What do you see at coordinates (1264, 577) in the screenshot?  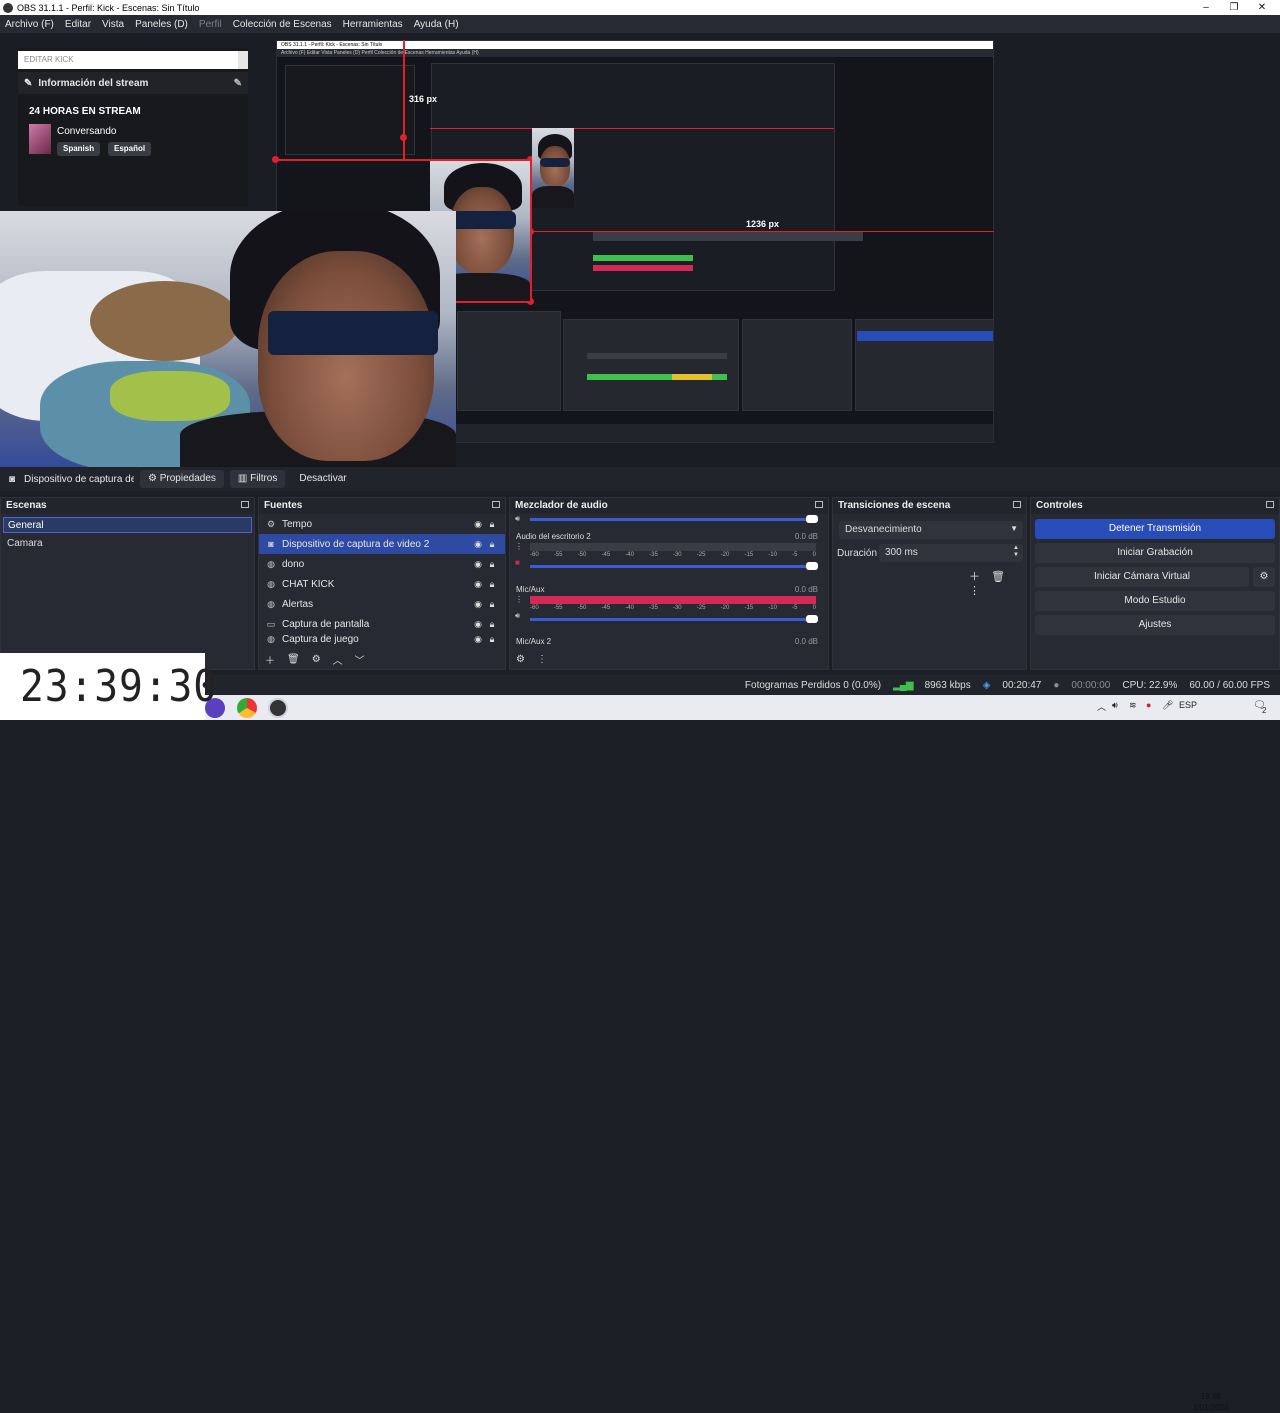 I see `virtual-camera-settings-icon: ⚙` at bounding box center [1264, 577].